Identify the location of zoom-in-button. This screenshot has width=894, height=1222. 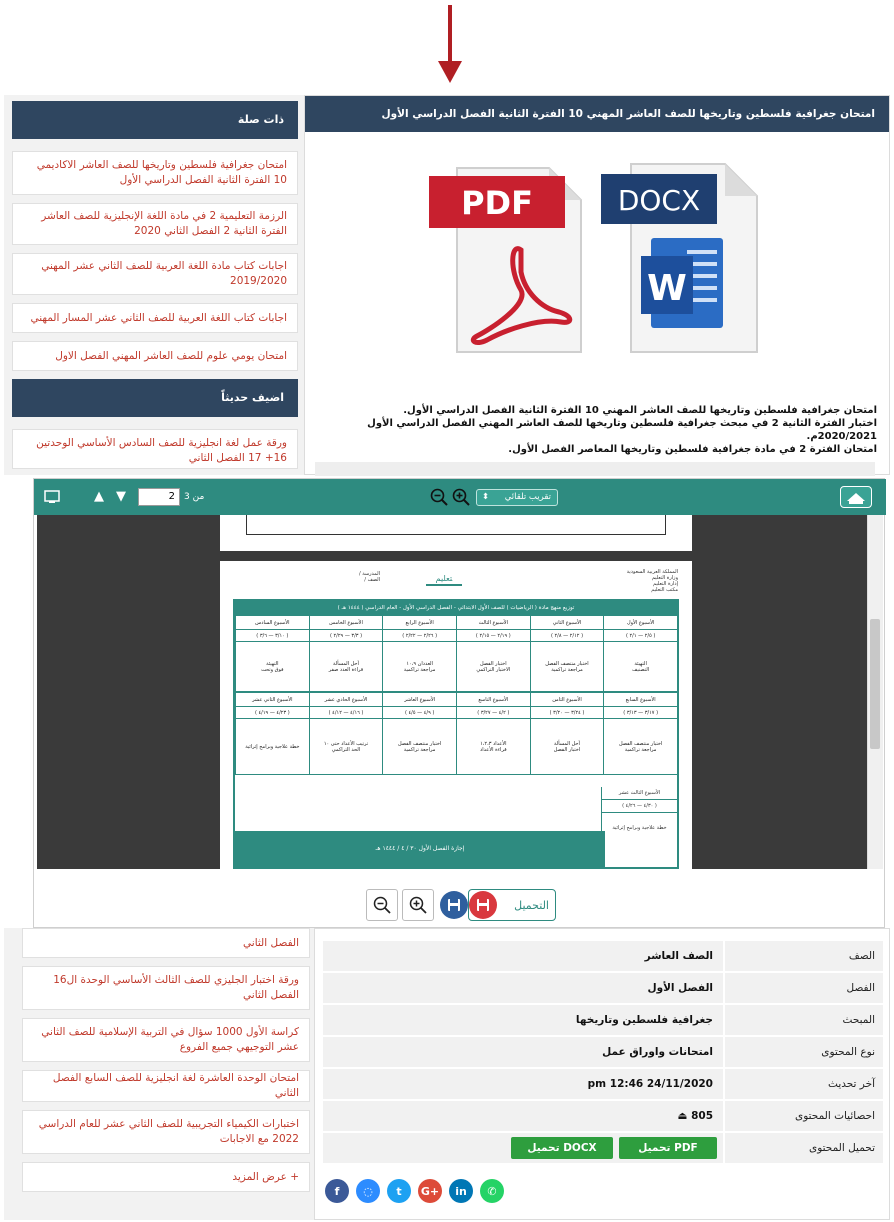
(418, 905).